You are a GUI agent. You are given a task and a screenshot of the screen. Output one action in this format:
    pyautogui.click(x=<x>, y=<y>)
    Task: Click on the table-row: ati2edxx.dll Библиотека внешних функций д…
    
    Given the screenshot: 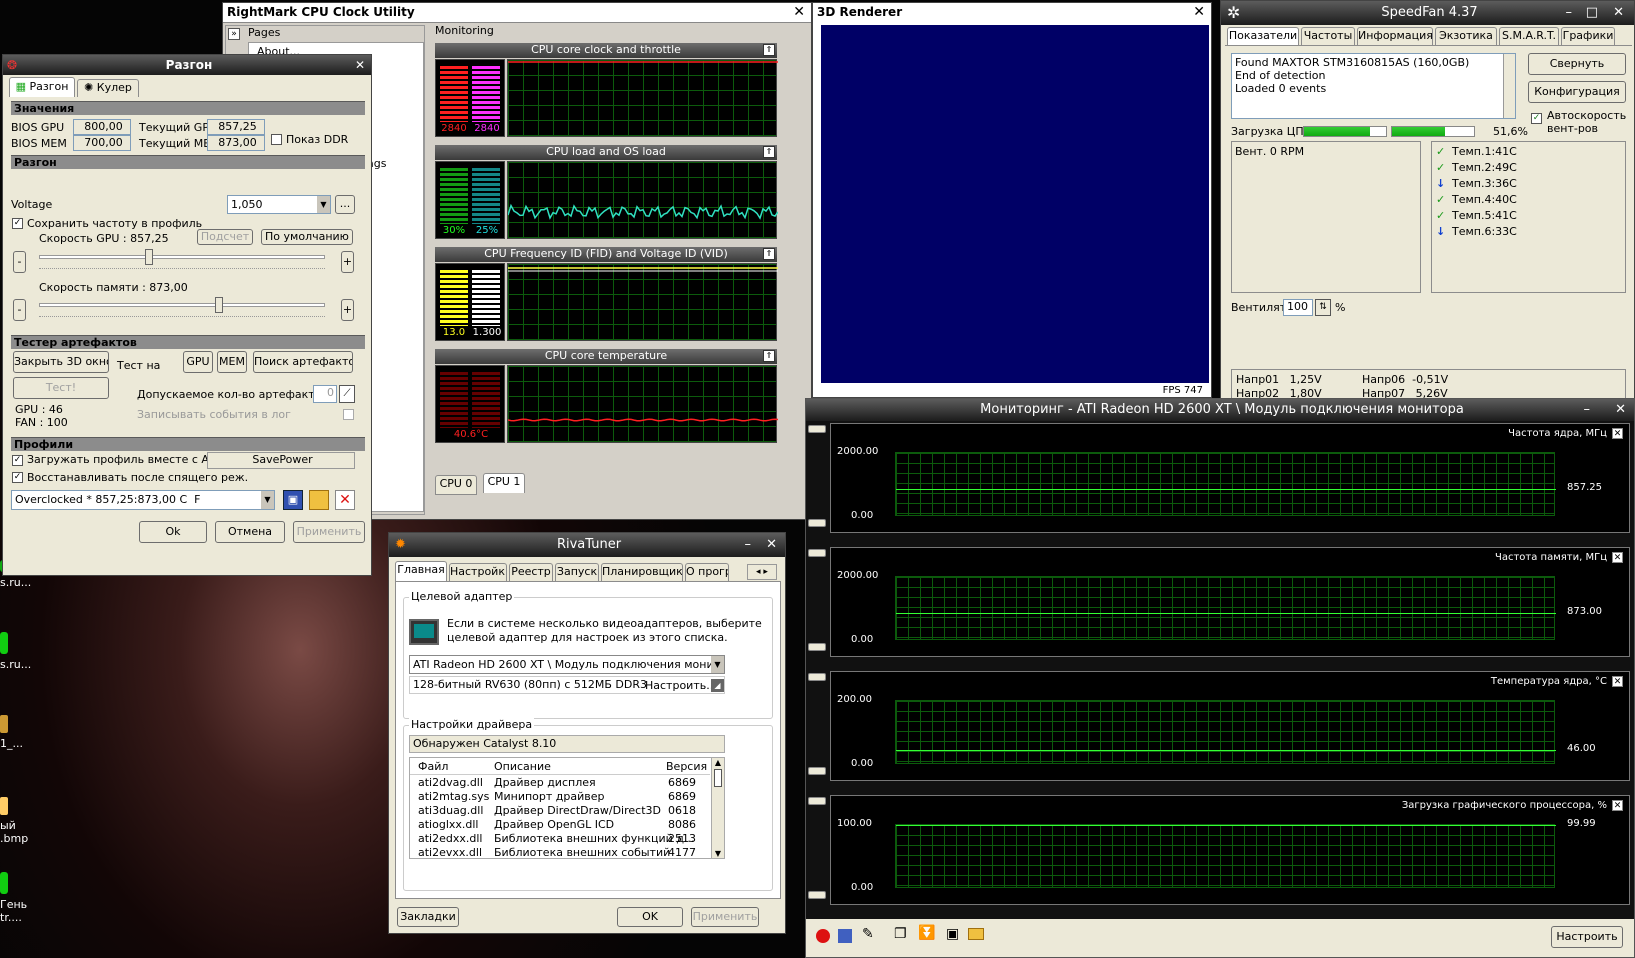 What is the action you would take?
    pyautogui.click(x=560, y=839)
    